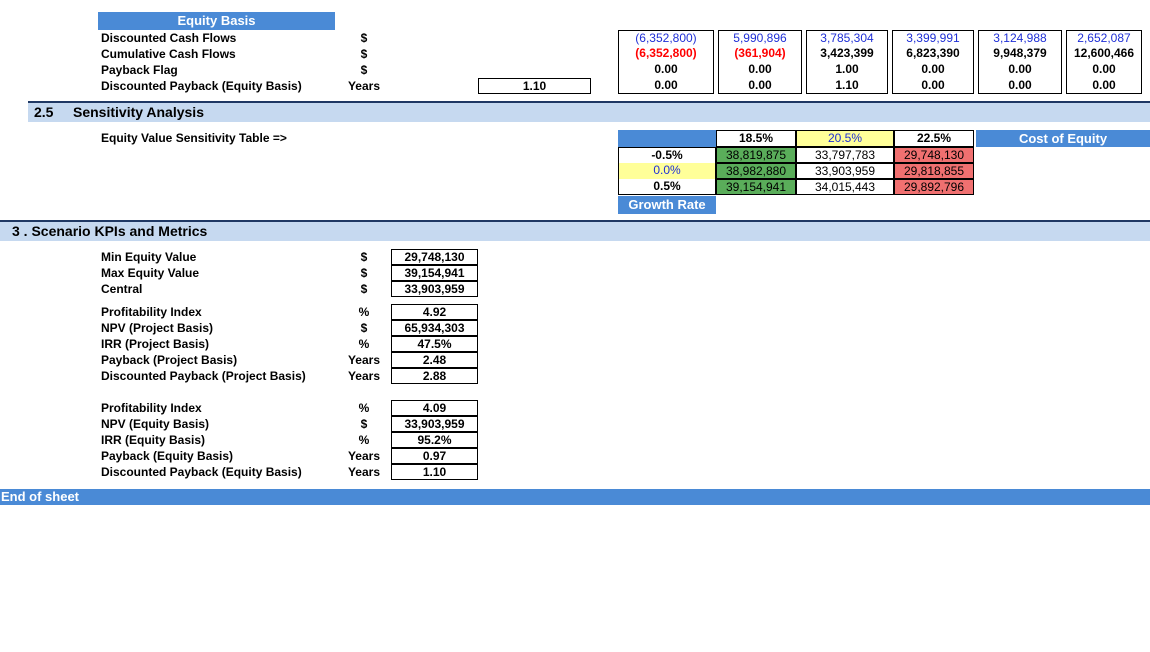  I want to click on kpi-label: NPV (Equity Basis), so click(155, 424).